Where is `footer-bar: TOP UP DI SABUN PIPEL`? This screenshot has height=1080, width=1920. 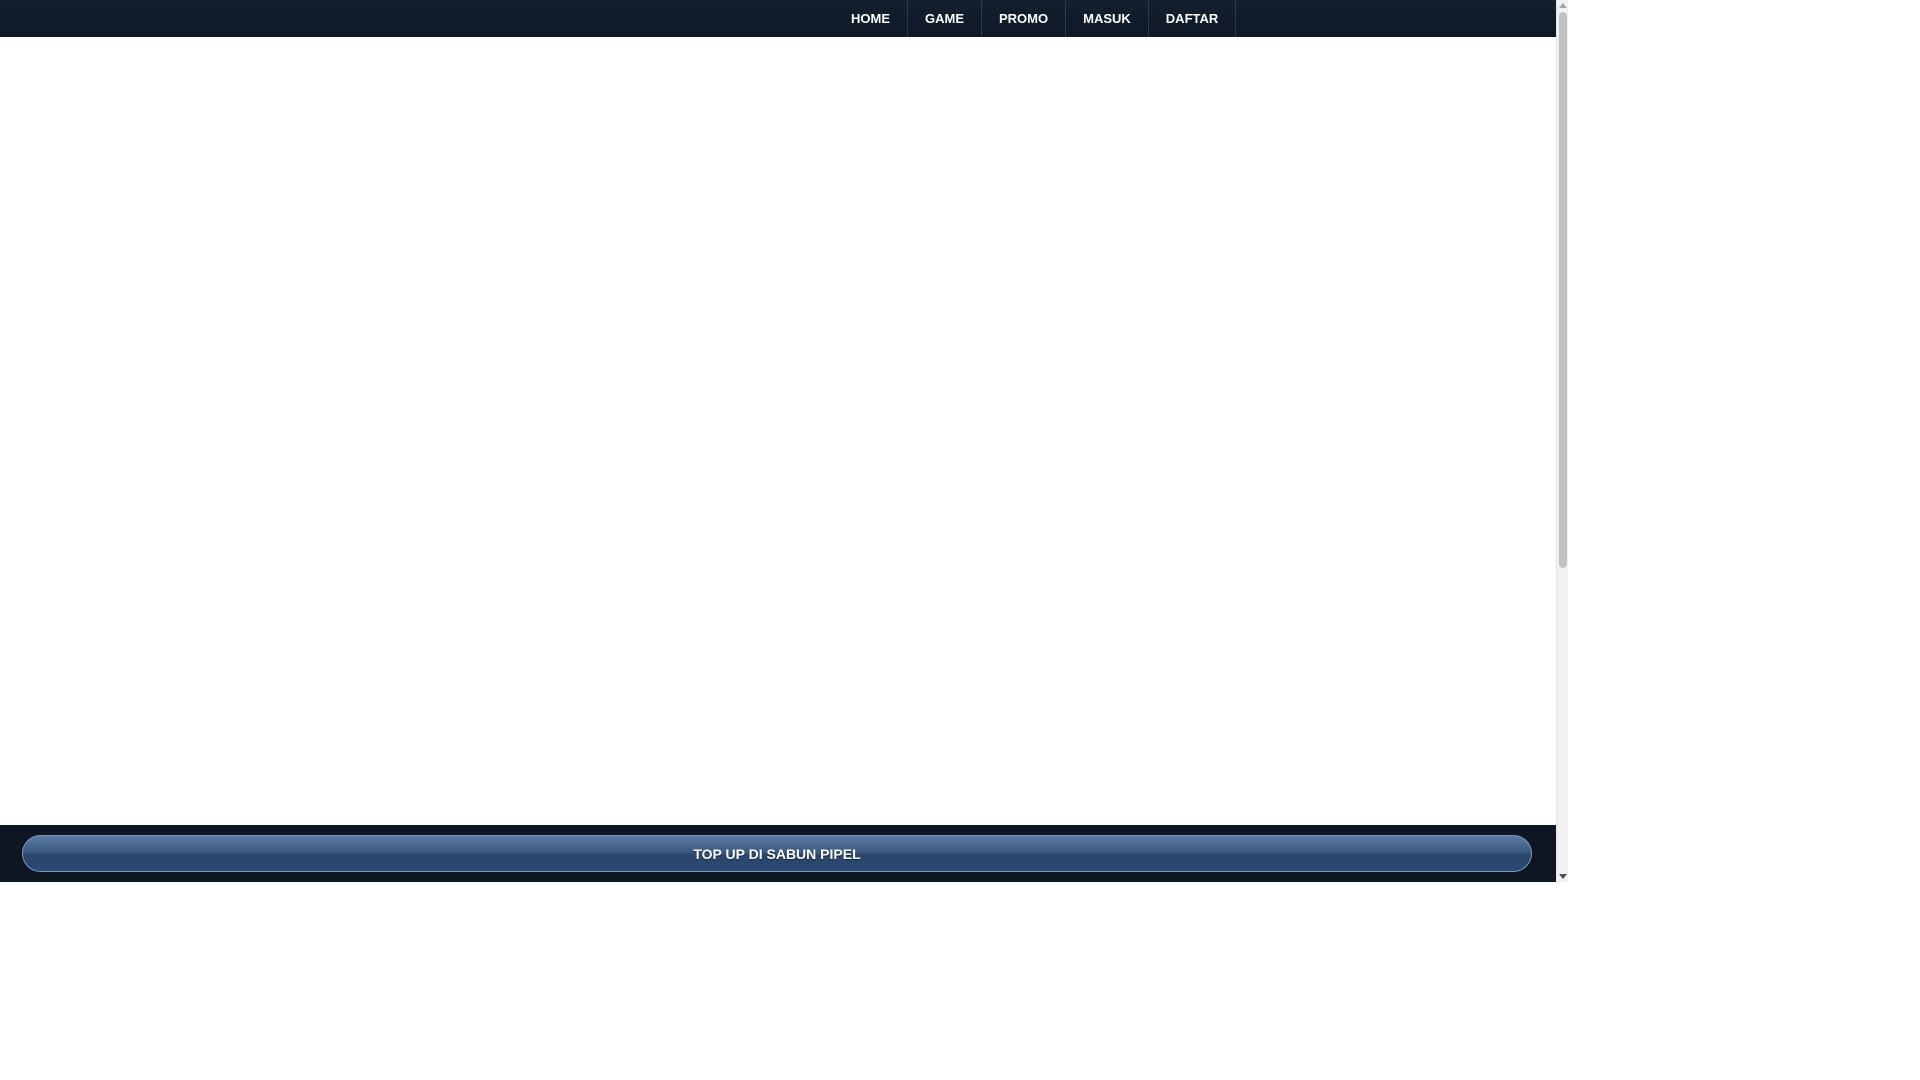 footer-bar: TOP UP DI SABUN PIPEL is located at coordinates (778, 853).